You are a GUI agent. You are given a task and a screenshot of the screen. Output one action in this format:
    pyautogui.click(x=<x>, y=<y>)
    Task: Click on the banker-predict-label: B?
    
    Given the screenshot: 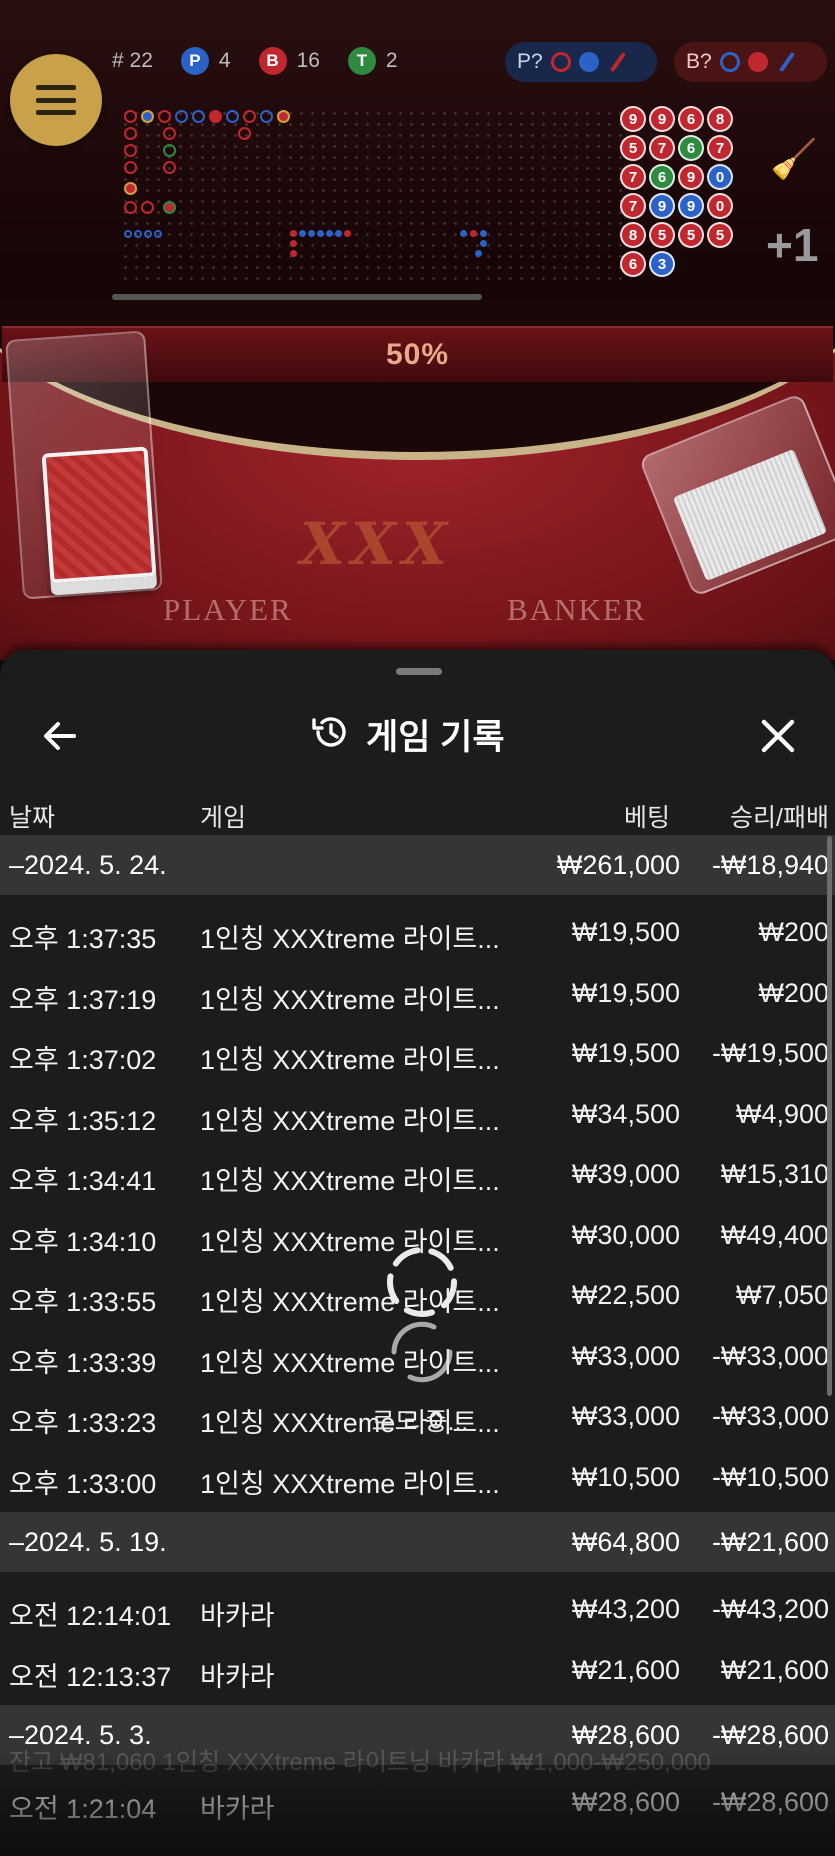 What is the action you would take?
    pyautogui.click(x=699, y=61)
    